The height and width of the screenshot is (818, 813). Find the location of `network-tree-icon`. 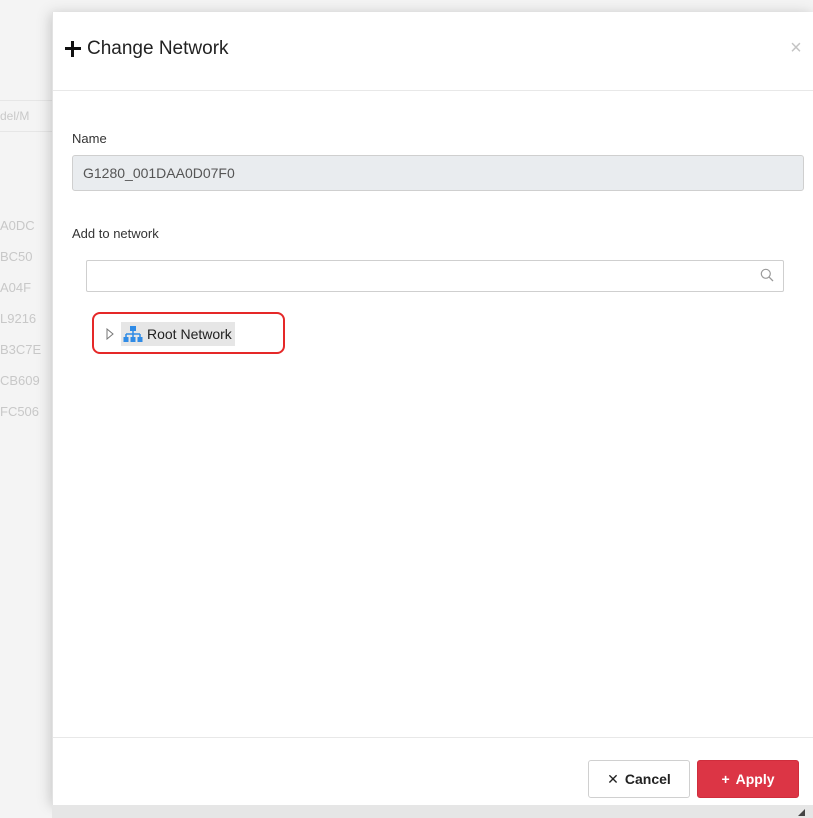

network-tree-icon is located at coordinates (133, 334).